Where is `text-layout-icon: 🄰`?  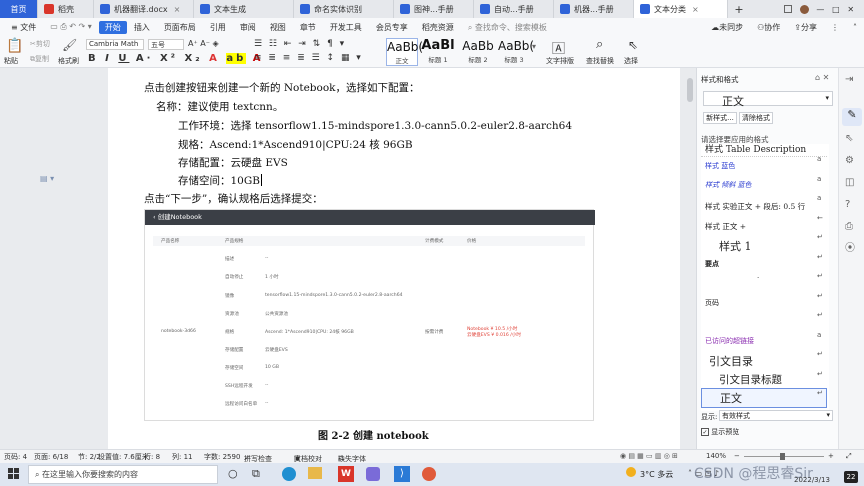 text-layout-icon: 🄰 is located at coordinates (558, 47).